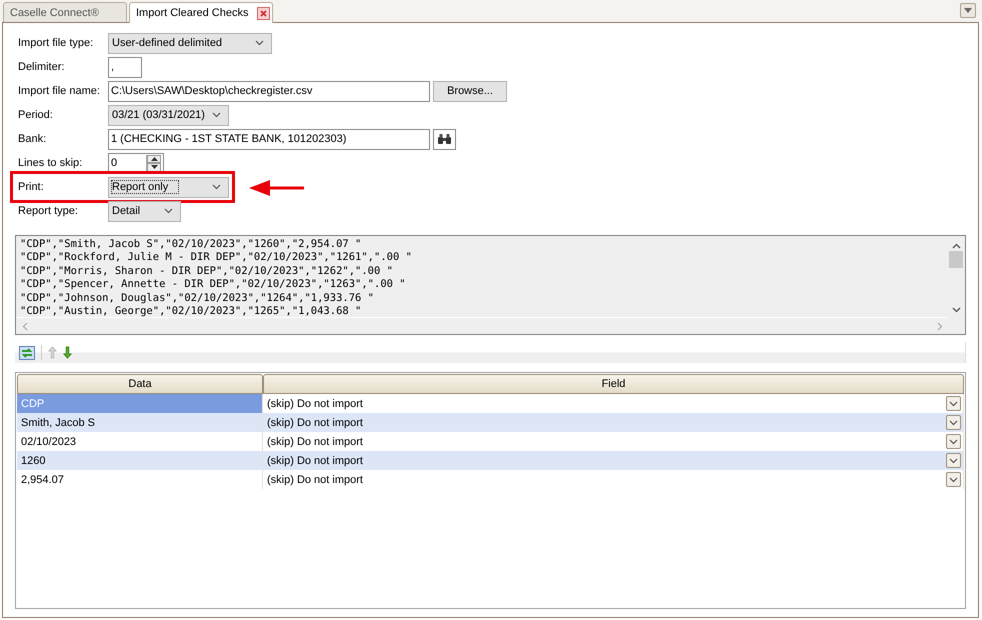  I want to click on field-label: Period:, so click(35, 115).